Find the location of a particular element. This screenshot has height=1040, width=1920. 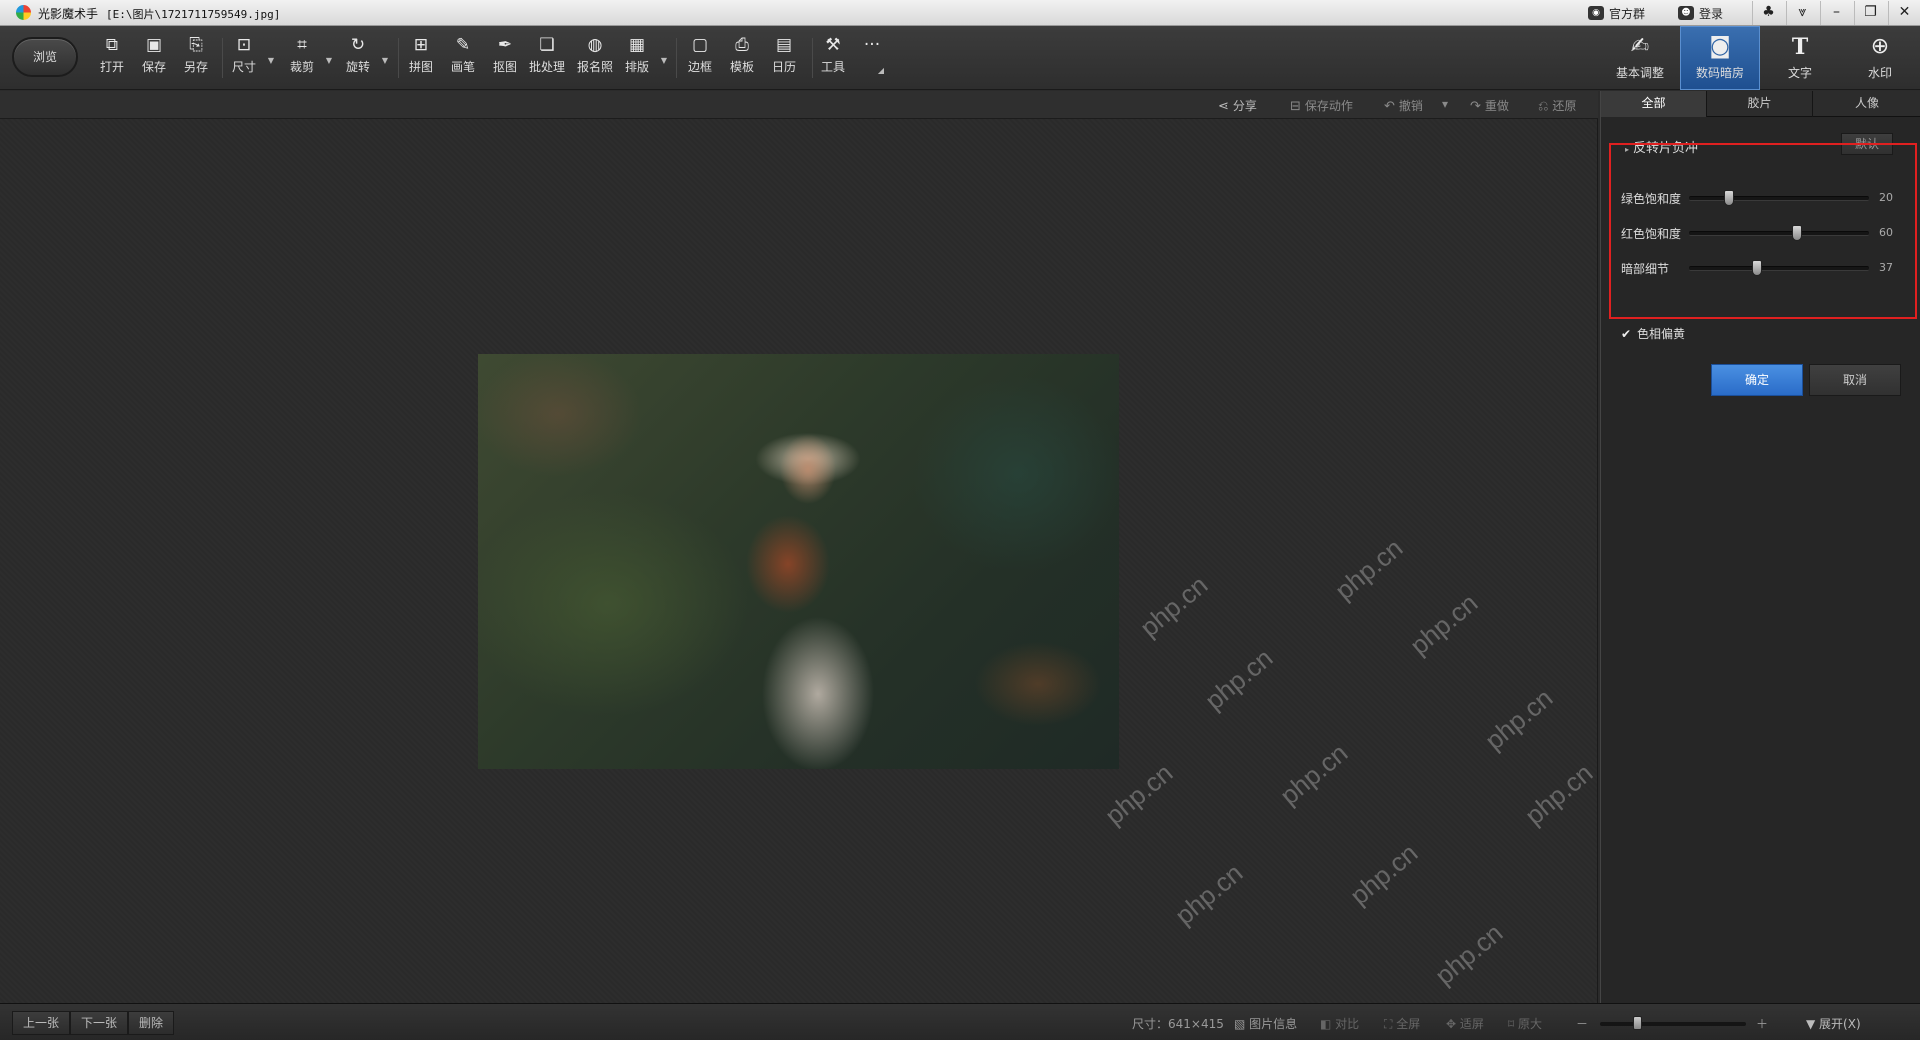

size-tool: ⊡ 尺寸 is located at coordinates (244, 58).